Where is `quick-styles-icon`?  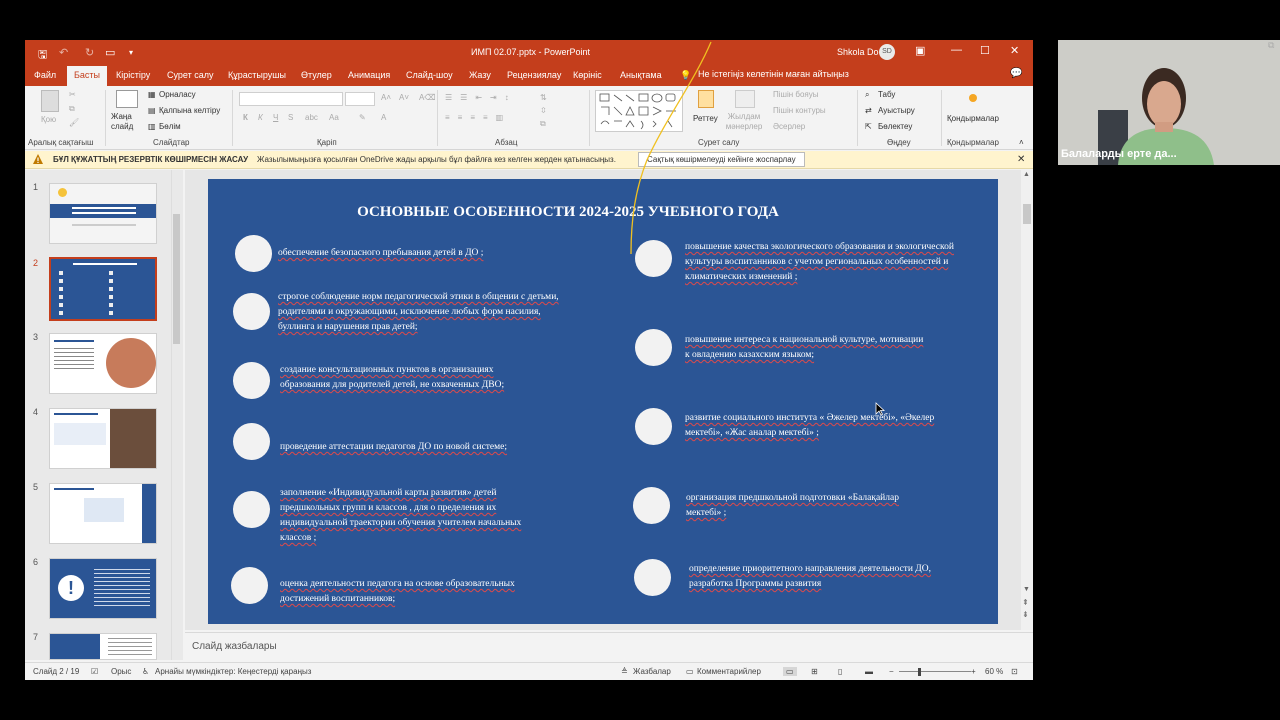 quick-styles-icon is located at coordinates (745, 99).